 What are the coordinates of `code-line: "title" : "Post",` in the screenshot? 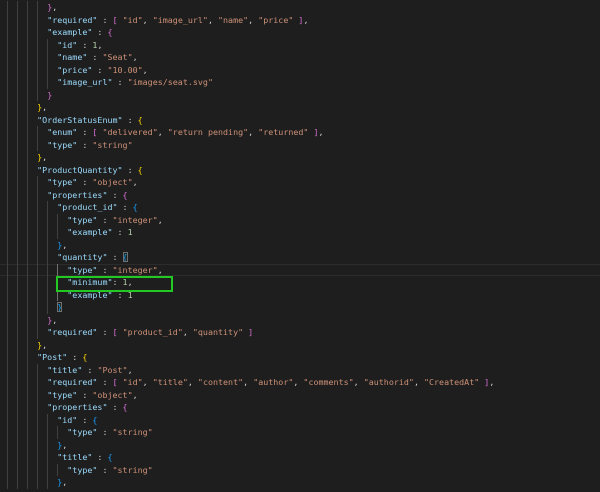 It's located at (300, 369).